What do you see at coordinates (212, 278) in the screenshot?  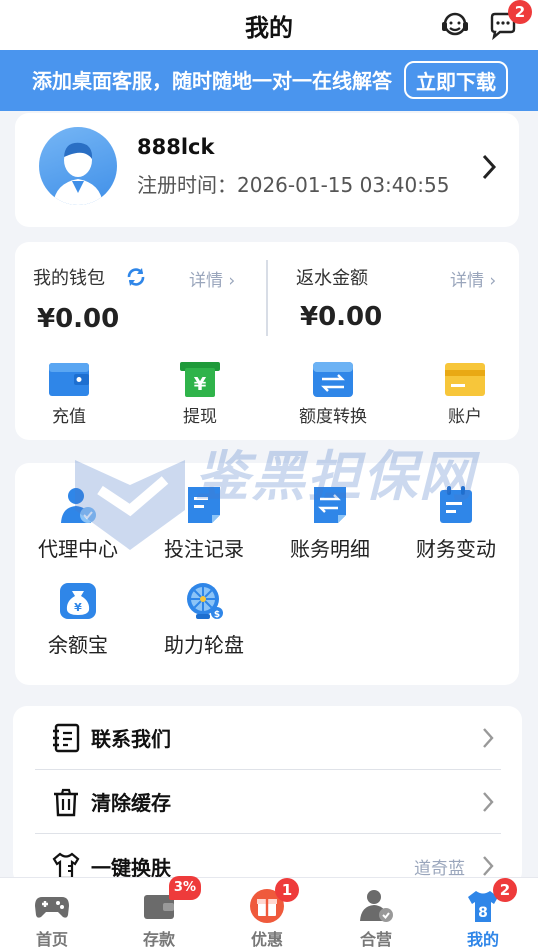 I see `wallet-detail-link: 详情 ›` at bounding box center [212, 278].